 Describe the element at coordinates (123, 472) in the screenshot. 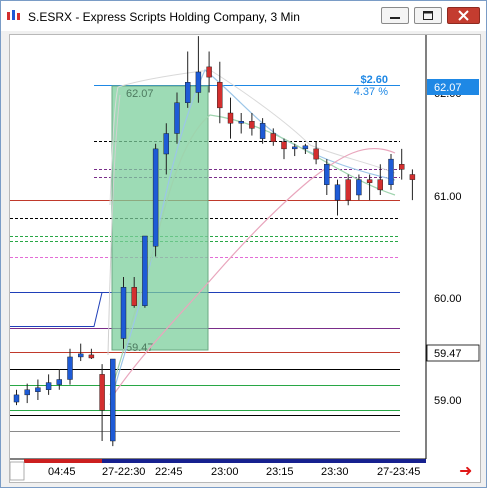

I see `time-label-2230: 27-22:30` at that location.